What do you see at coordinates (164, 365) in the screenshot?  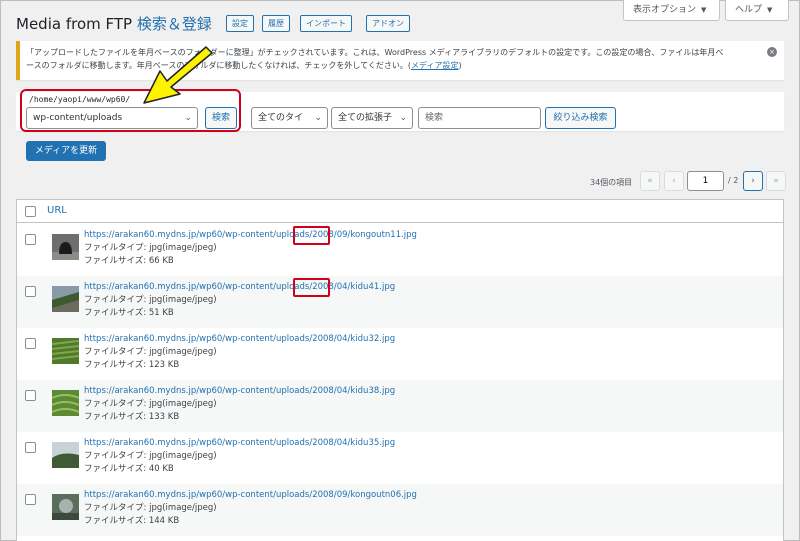 I see `file-size-value: 123 KB` at bounding box center [164, 365].